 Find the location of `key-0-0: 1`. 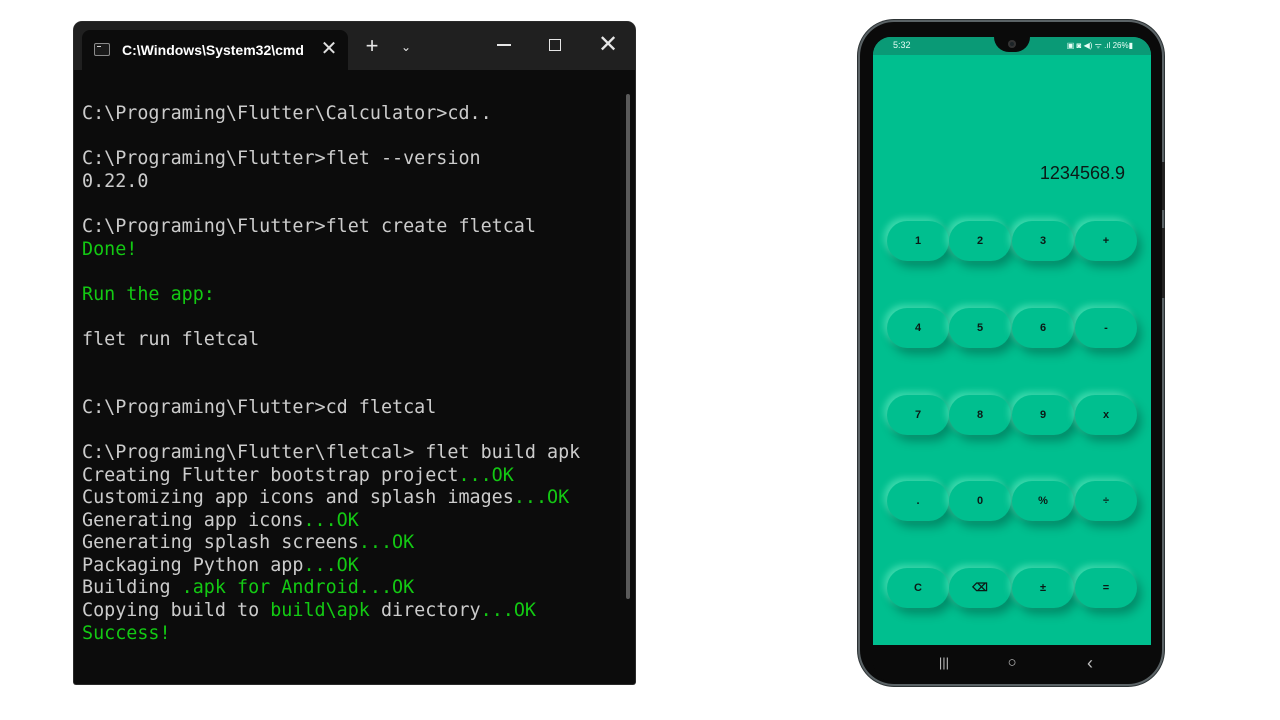

key-0-0: 1 is located at coordinates (918, 241).